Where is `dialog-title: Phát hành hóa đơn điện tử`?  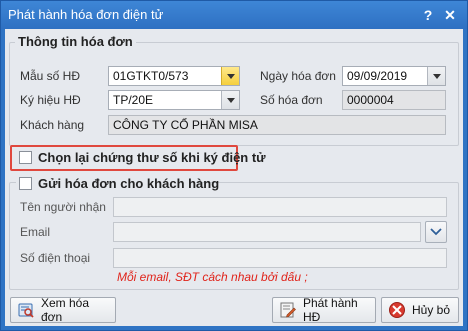
dialog-title: Phát hành hóa đơn điện tử is located at coordinates (86, 14).